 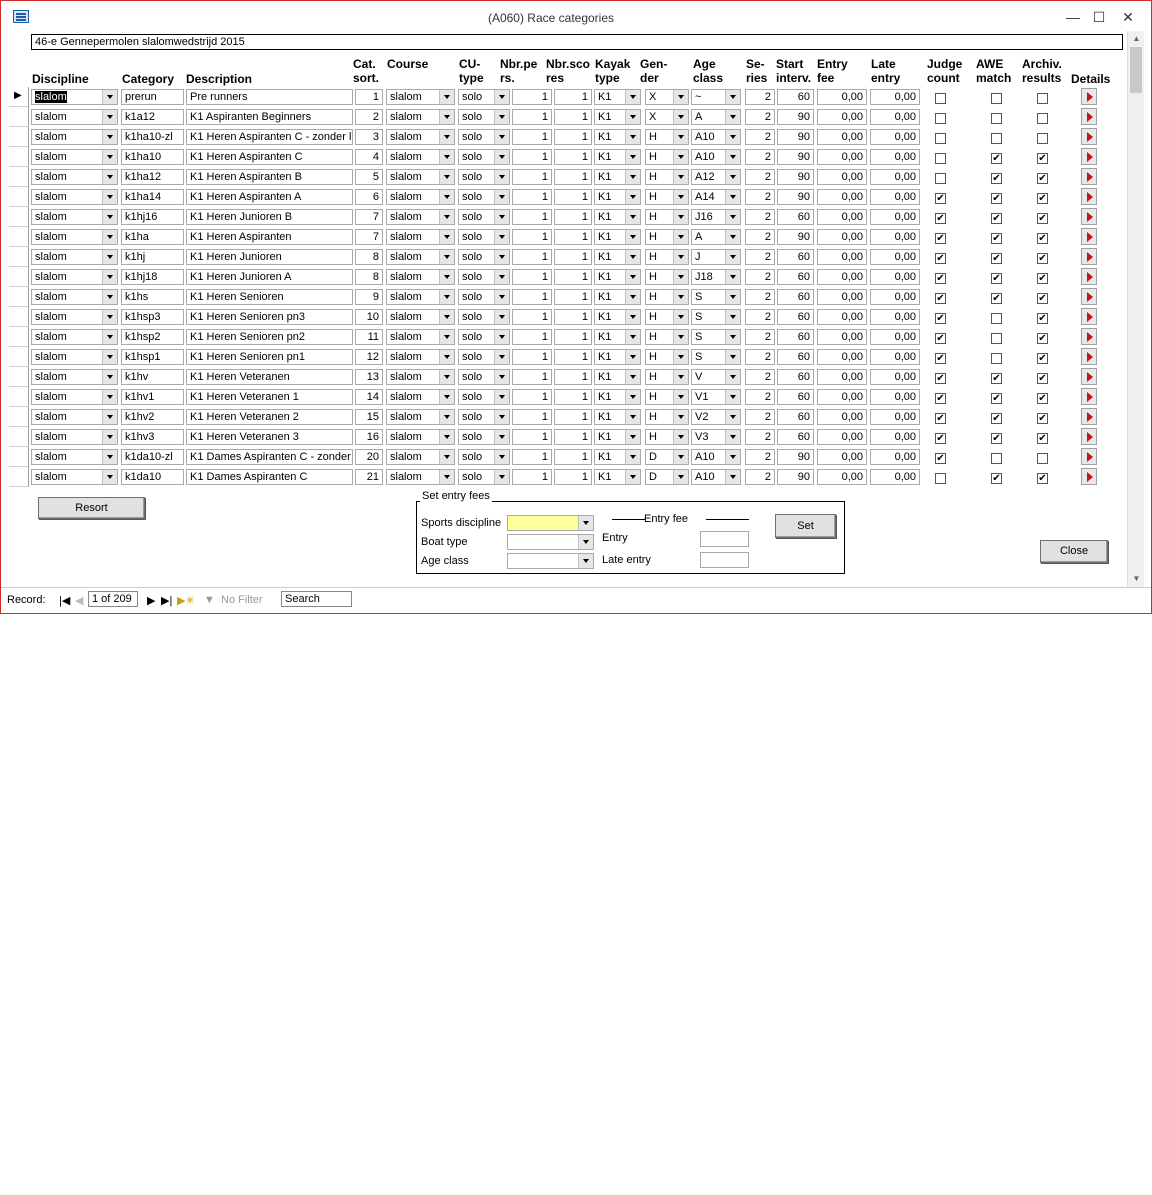 What do you see at coordinates (716, 397) in the screenshot?
I see `age-class-select: V1` at bounding box center [716, 397].